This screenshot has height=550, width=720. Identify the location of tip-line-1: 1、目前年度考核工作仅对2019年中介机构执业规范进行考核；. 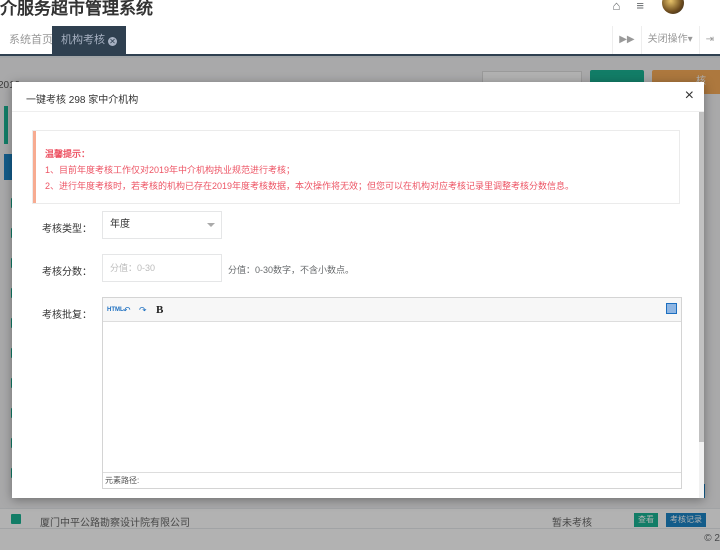
(170, 170).